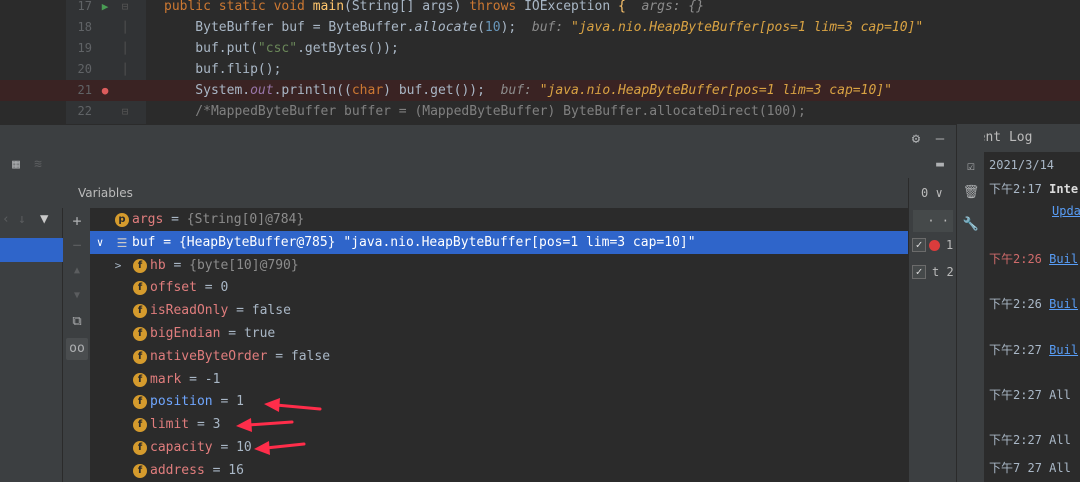  What do you see at coordinates (31, 250) in the screenshot?
I see `selected-frame-row` at bounding box center [31, 250].